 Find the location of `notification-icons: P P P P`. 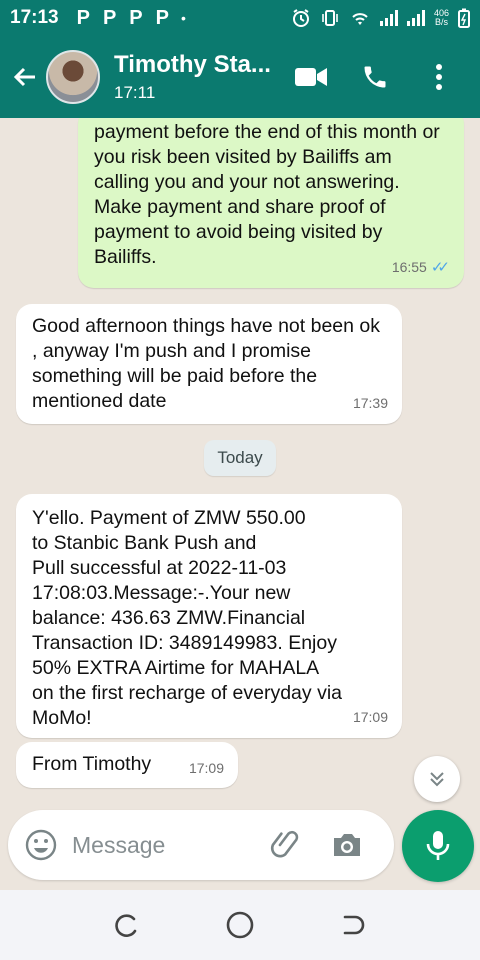

notification-icons: P P P P is located at coordinates (123, 18).